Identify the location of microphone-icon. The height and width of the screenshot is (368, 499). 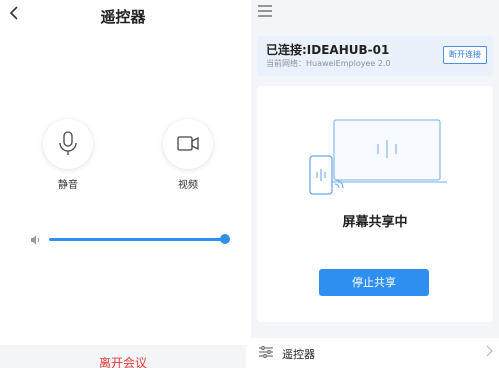
(68, 143).